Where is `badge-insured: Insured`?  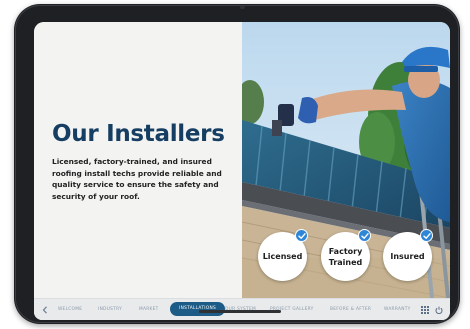
badge-insured: Insured is located at coordinates (408, 255).